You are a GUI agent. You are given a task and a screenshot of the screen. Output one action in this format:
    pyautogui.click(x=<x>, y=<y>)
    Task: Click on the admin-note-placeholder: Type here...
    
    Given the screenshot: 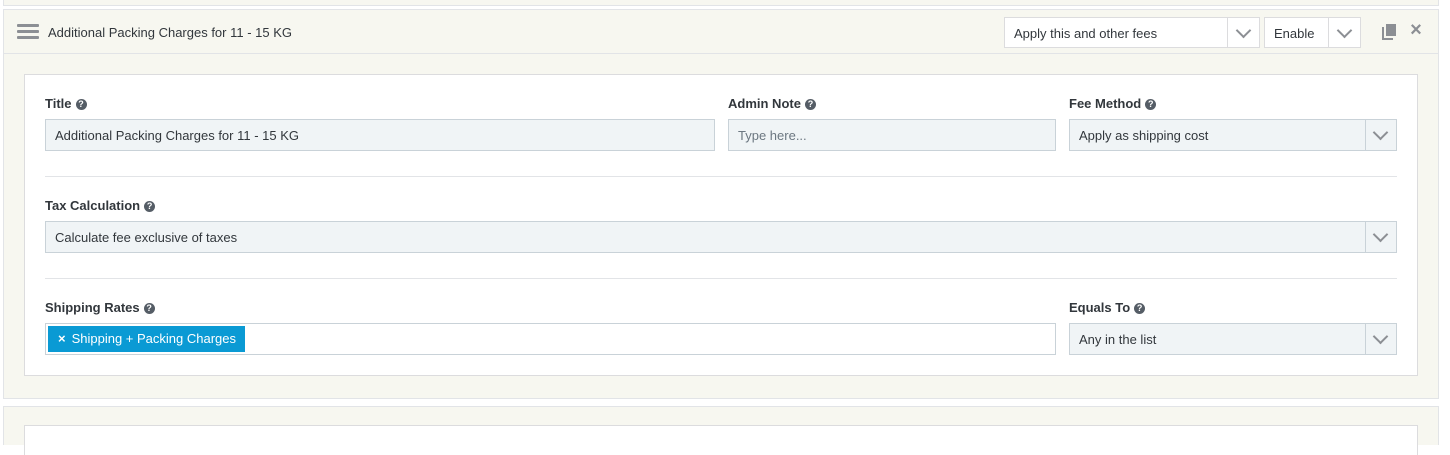 What is the action you would take?
    pyautogui.click(x=772, y=135)
    